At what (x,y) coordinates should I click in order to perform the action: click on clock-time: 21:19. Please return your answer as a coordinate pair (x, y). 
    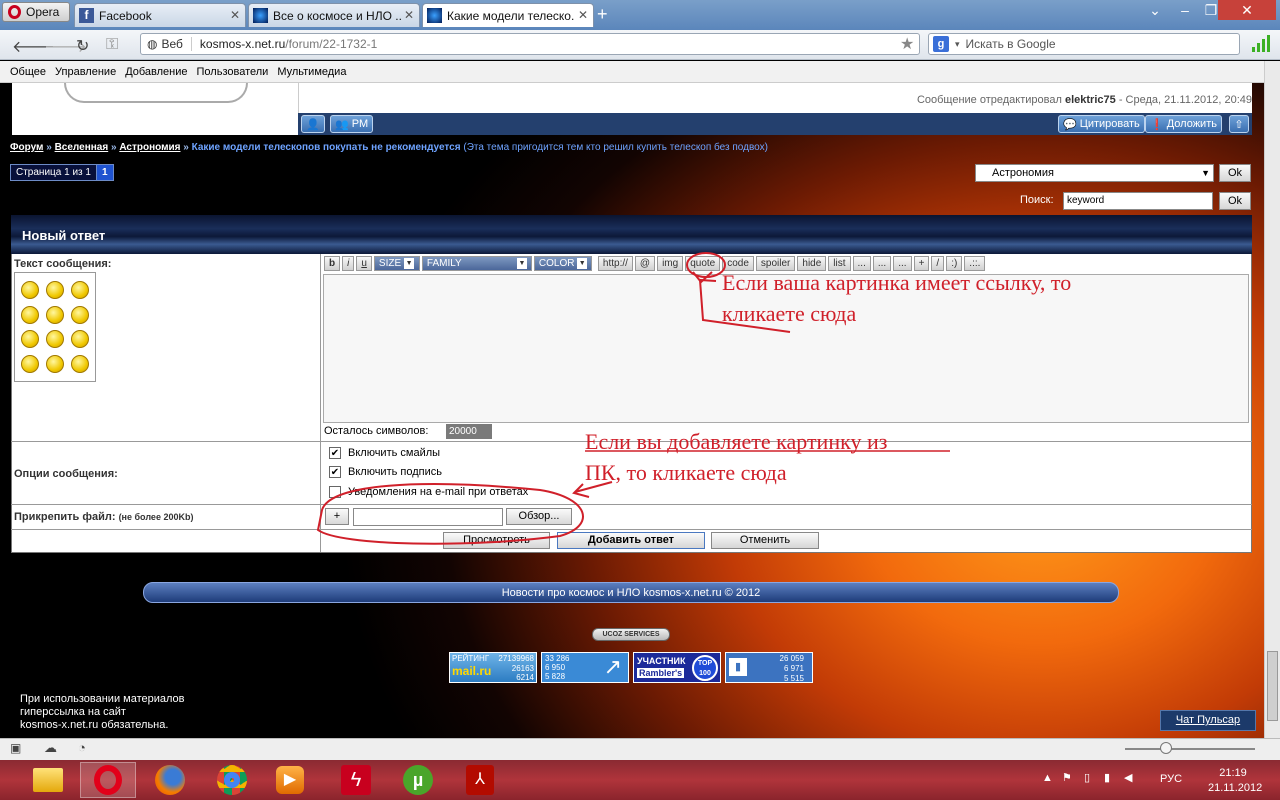
    Looking at the image, I should click on (1233, 773).